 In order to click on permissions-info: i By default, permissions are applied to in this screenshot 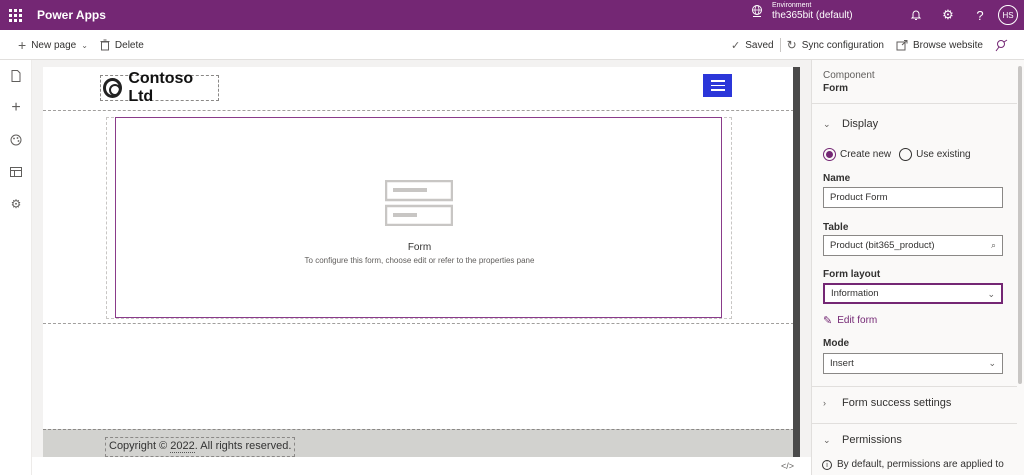, I will do `click(913, 464)`.